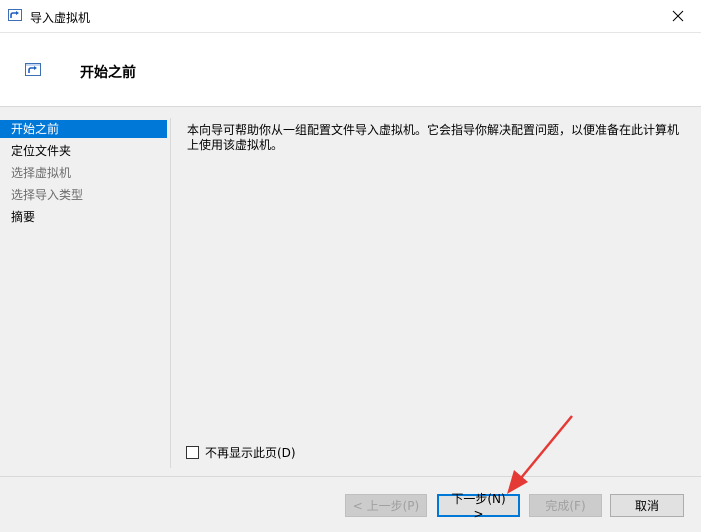  What do you see at coordinates (60, 18) in the screenshot?
I see `window-title: 导入虚拟机` at bounding box center [60, 18].